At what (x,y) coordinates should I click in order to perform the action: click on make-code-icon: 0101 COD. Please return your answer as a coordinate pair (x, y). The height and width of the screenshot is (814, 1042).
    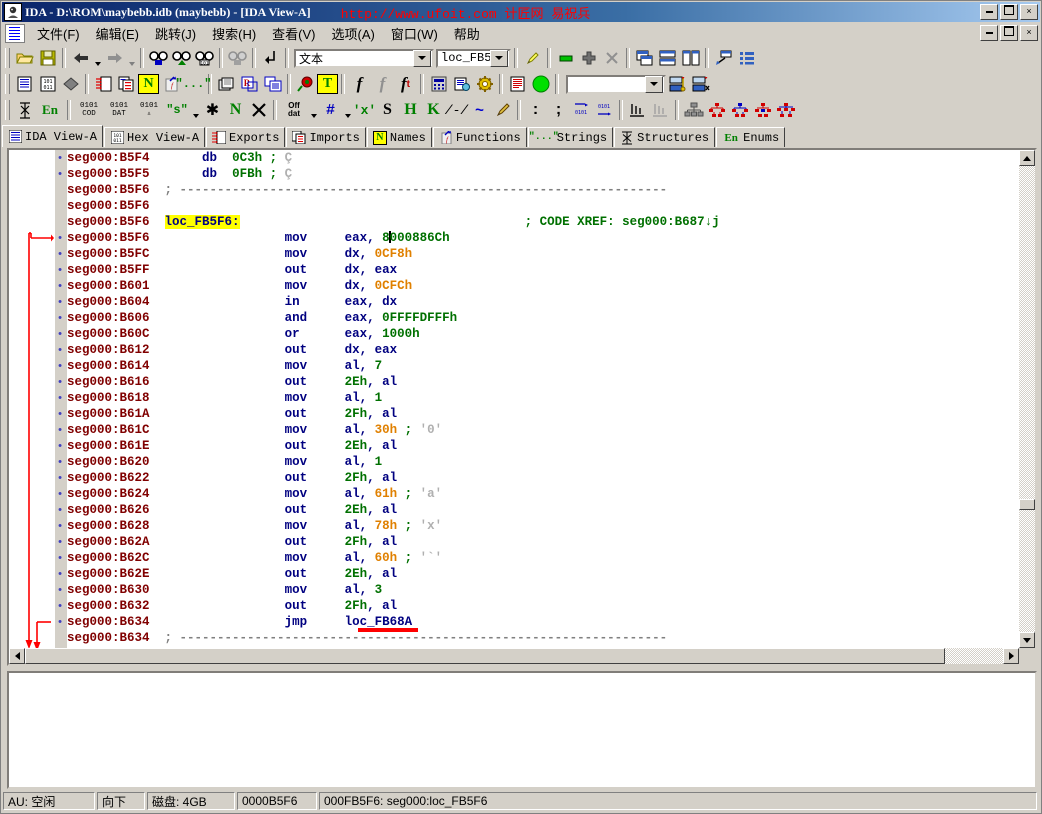
    Looking at the image, I should click on (89, 110).